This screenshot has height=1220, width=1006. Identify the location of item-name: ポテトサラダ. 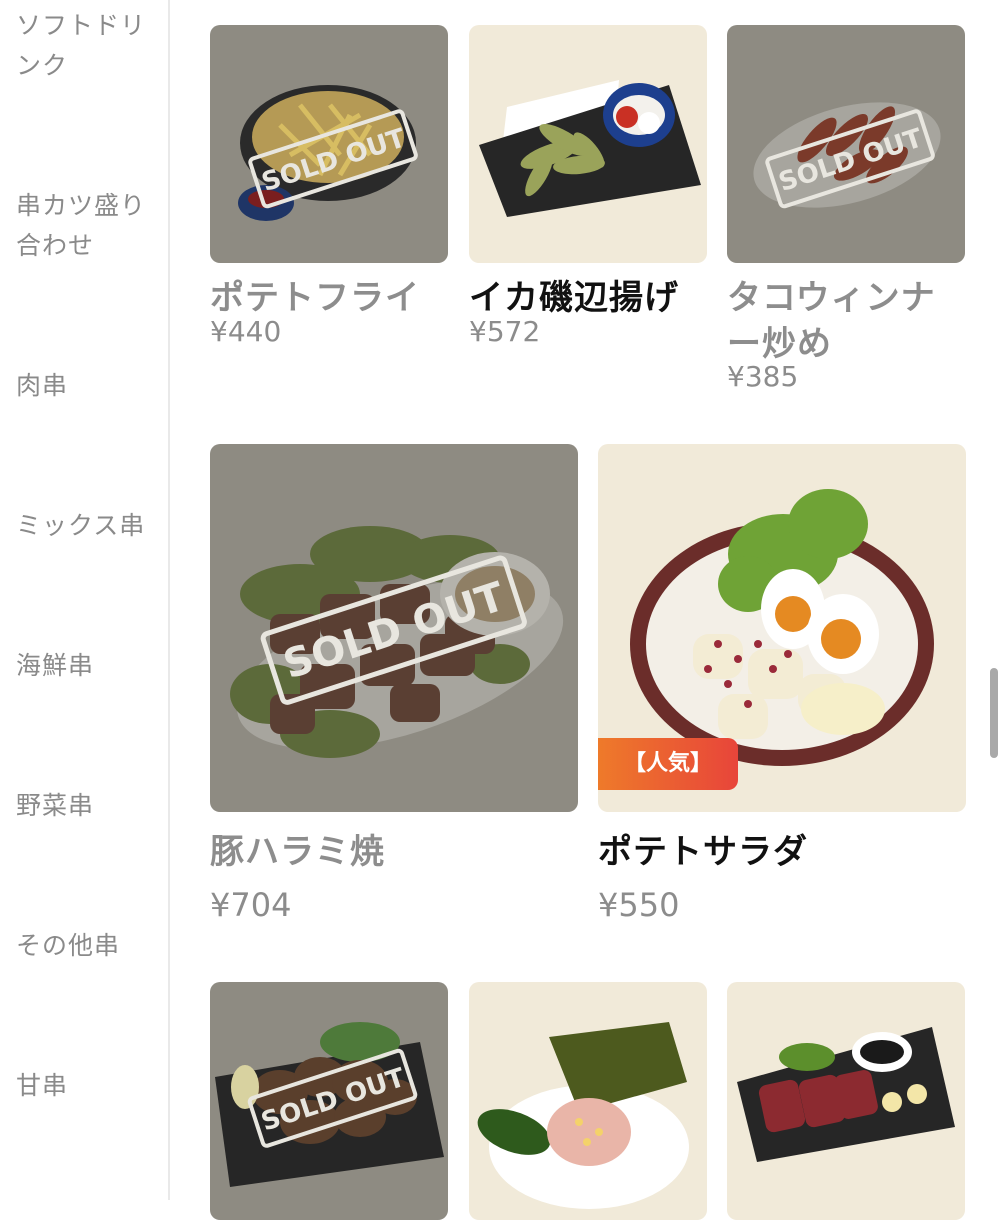
(703, 852).